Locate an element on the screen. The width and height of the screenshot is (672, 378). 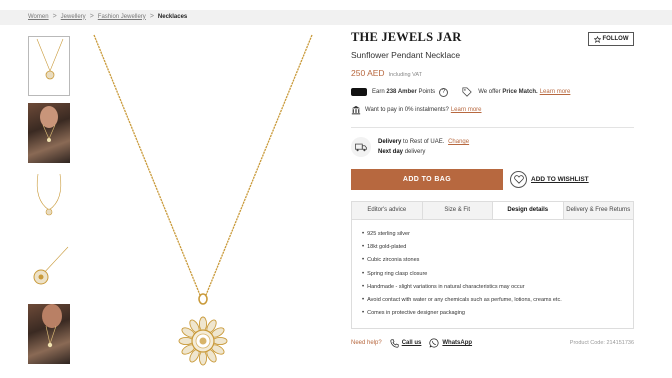
price-match-prefix: We offer is located at coordinates (489, 92).